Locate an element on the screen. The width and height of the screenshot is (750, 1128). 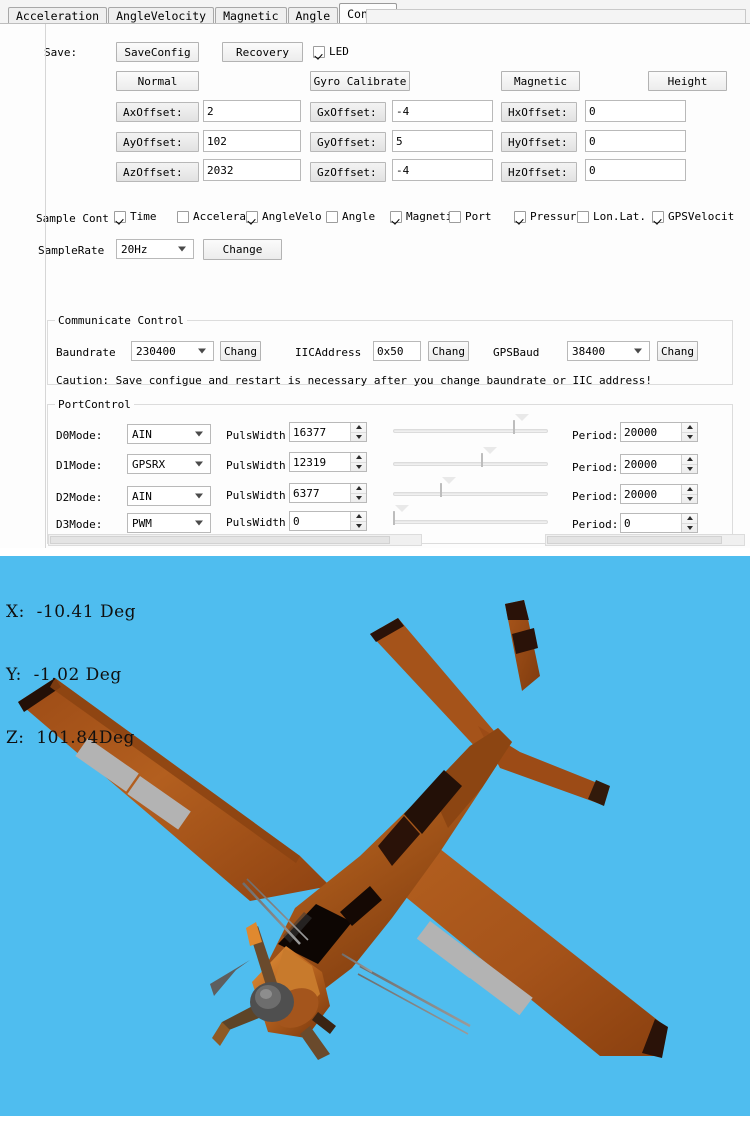
checkbox-angle: Angle is located at coordinates (350, 216).